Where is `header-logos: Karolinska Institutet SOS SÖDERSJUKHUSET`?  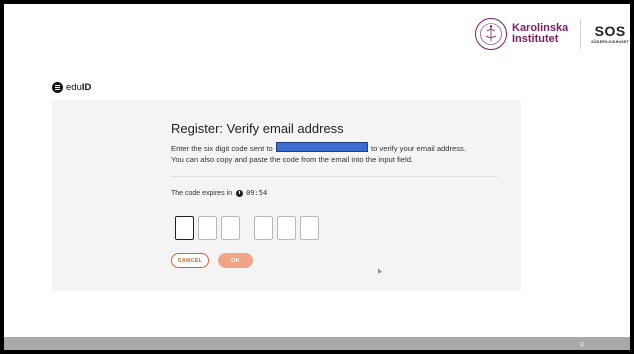 header-logos: Karolinska Institutet SOS SÖDERSJUKHUSET is located at coordinates (551, 34).